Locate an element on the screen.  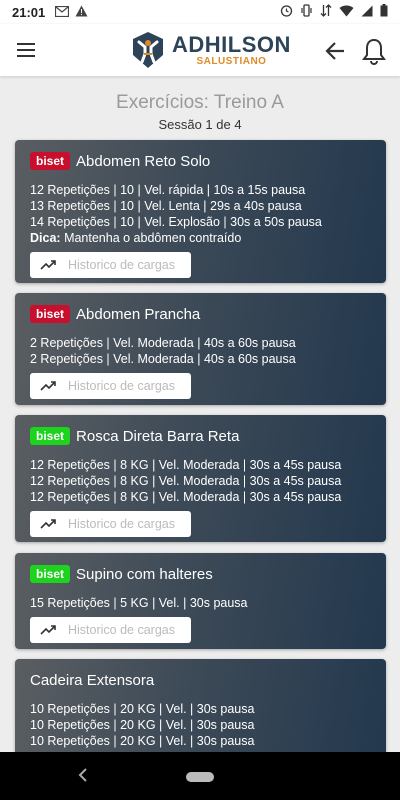
bell-icon is located at coordinates (374, 51).